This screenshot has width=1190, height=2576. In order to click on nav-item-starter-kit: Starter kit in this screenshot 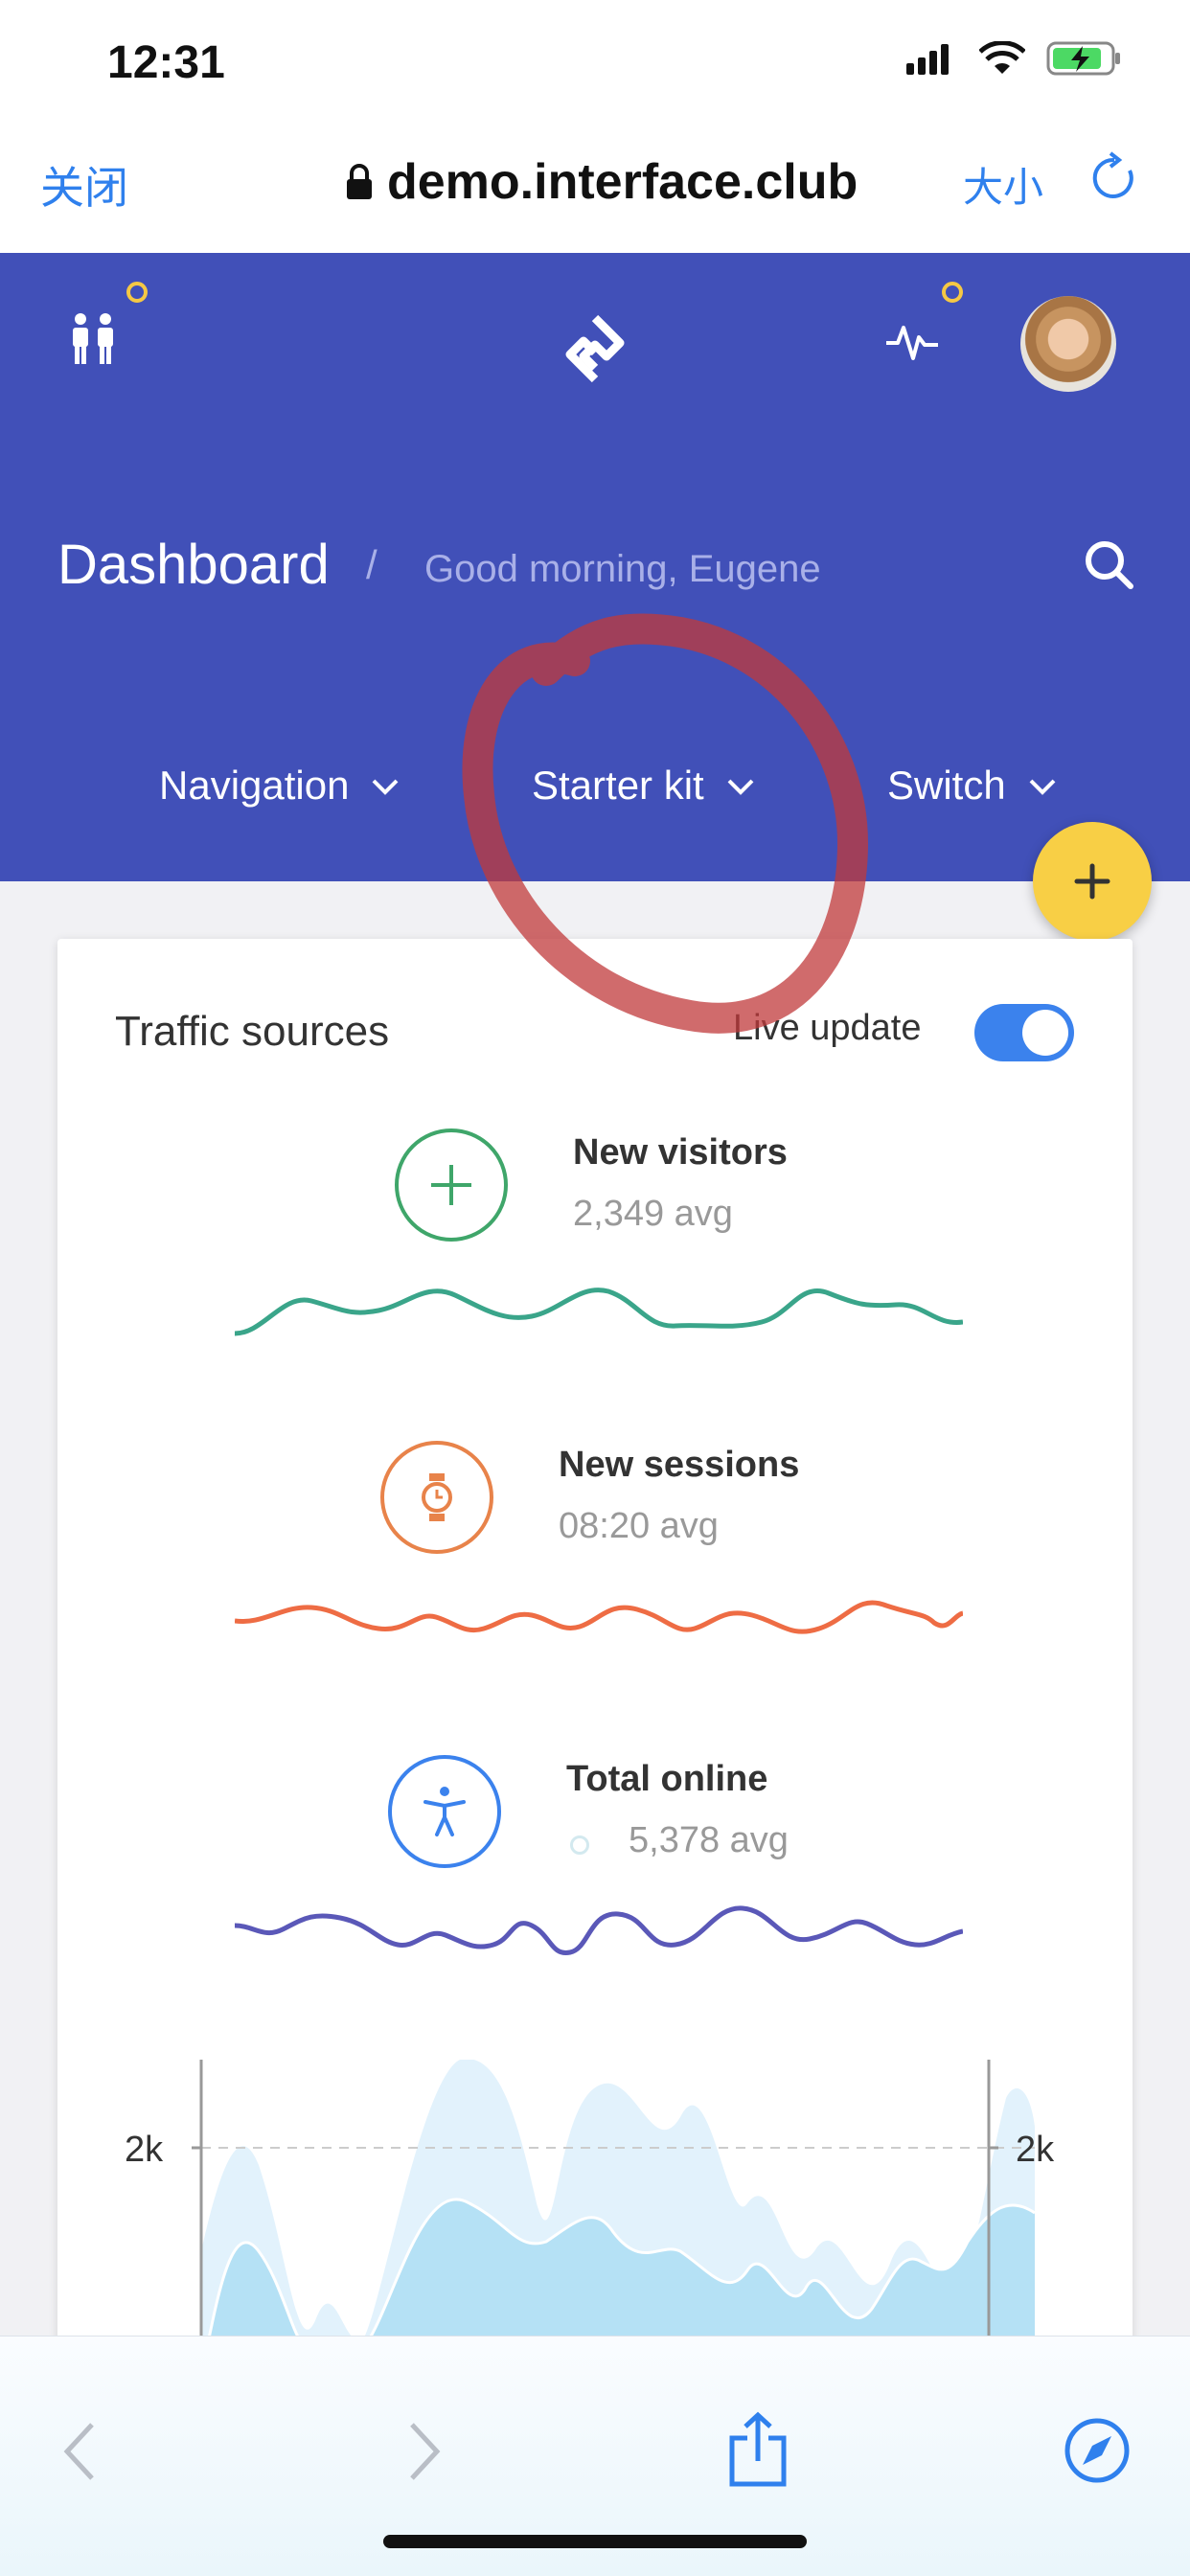, I will do `click(646, 786)`.